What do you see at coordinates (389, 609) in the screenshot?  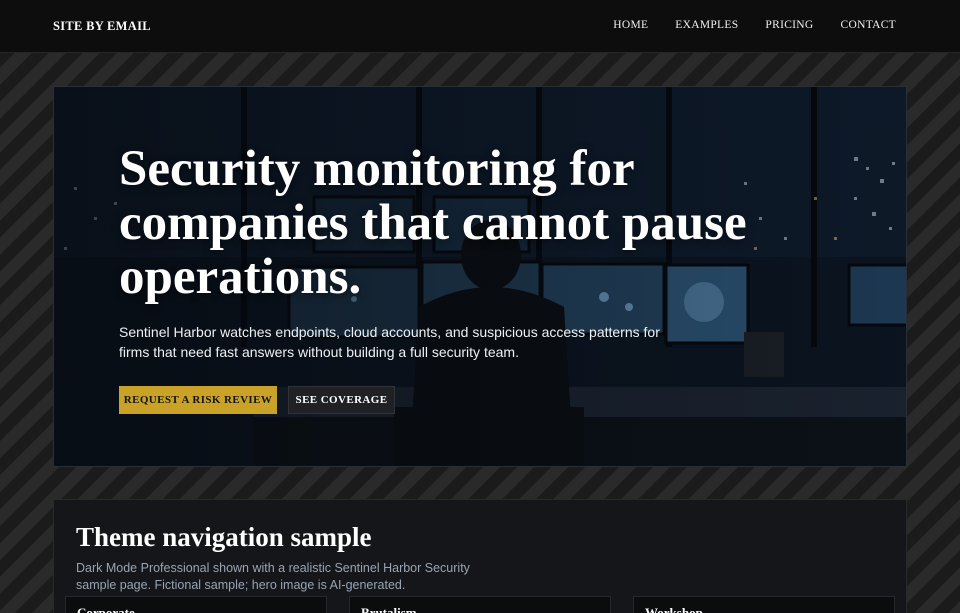 I see `theme-card-label: Brutalism` at bounding box center [389, 609].